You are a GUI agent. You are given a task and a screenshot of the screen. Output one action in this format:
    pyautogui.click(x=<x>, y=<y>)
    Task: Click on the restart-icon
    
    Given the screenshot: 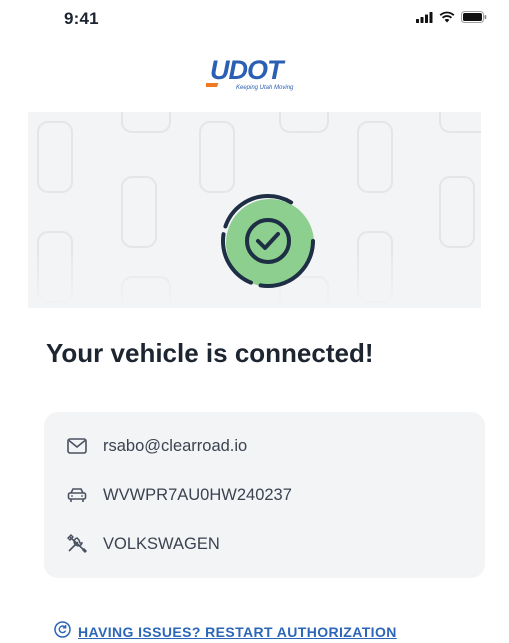 What is the action you would take?
    pyautogui.click(x=62, y=632)
    